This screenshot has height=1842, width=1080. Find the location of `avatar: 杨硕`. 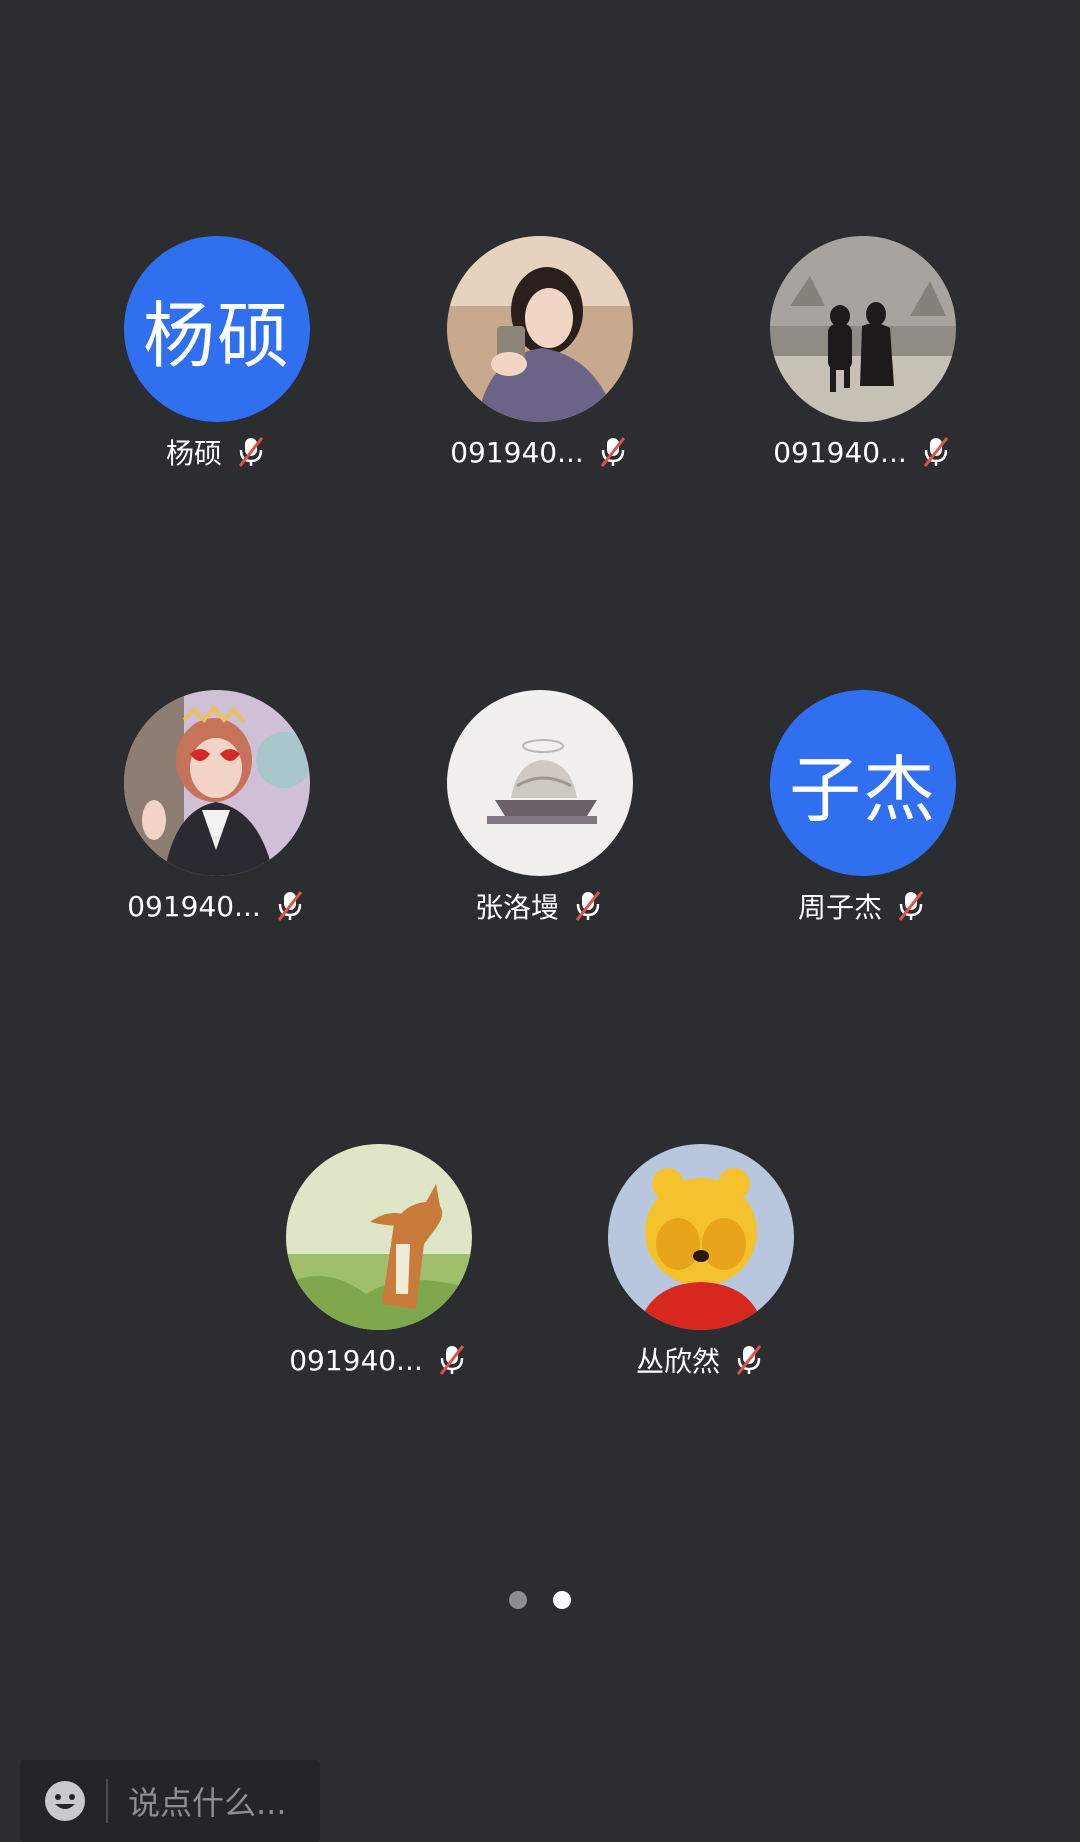

avatar: 杨硕 is located at coordinates (217, 329).